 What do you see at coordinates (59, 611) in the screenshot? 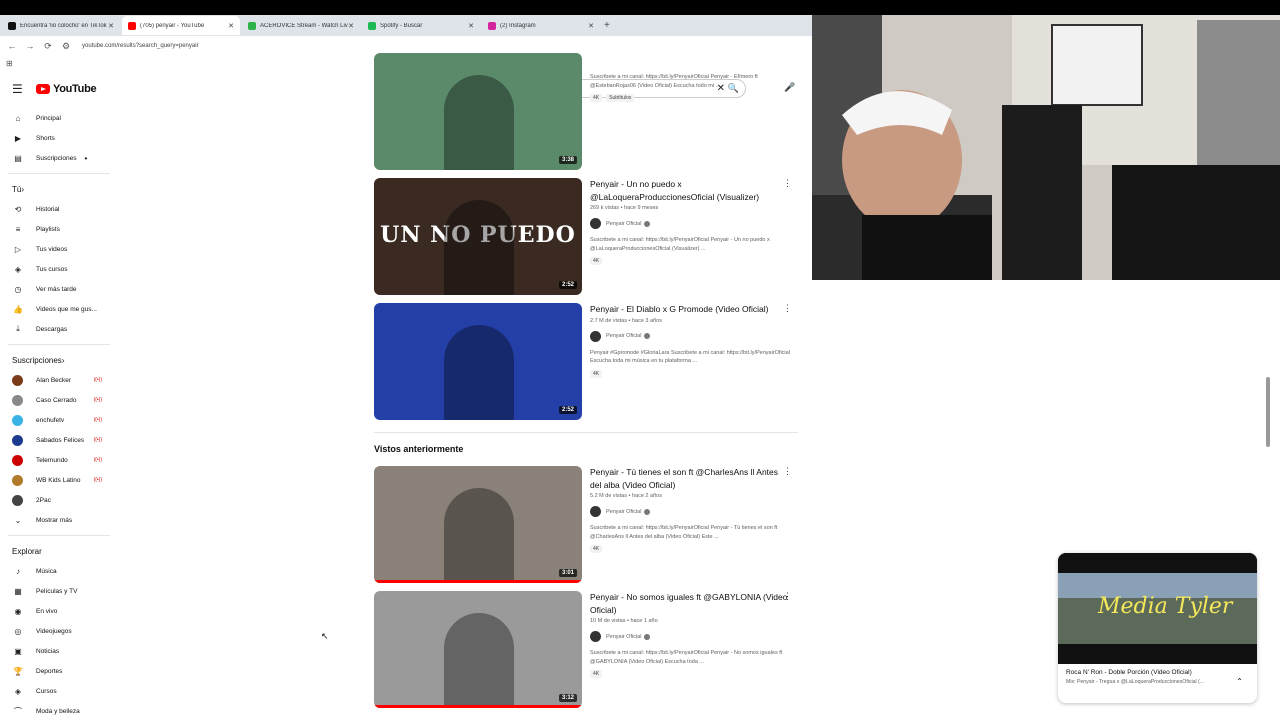
I see `sidebar-item: ◉ En vivo` at bounding box center [59, 611].